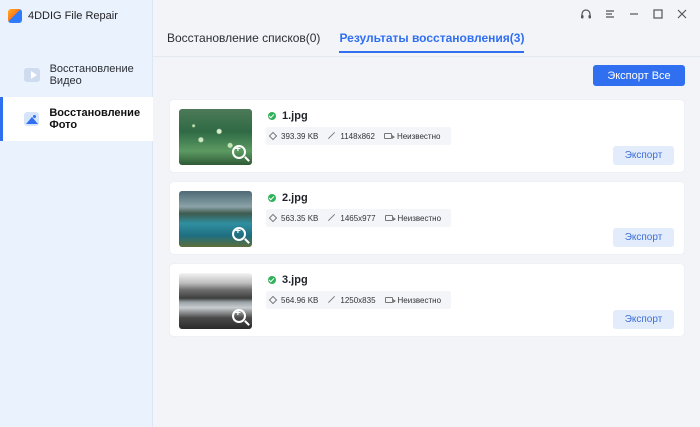  I want to click on file-name: 1.jpg, so click(288, 116).